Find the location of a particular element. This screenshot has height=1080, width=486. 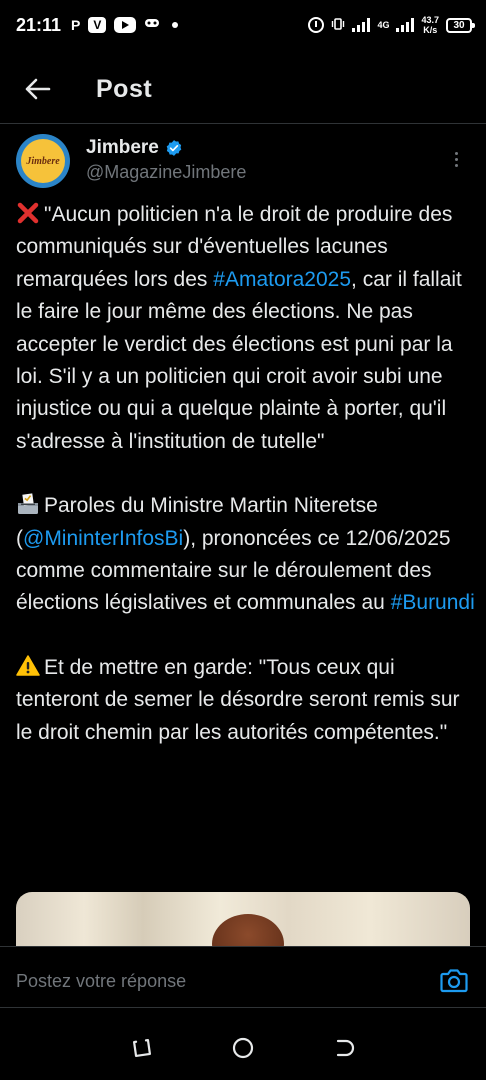

home-icon is located at coordinates (243, 1048).